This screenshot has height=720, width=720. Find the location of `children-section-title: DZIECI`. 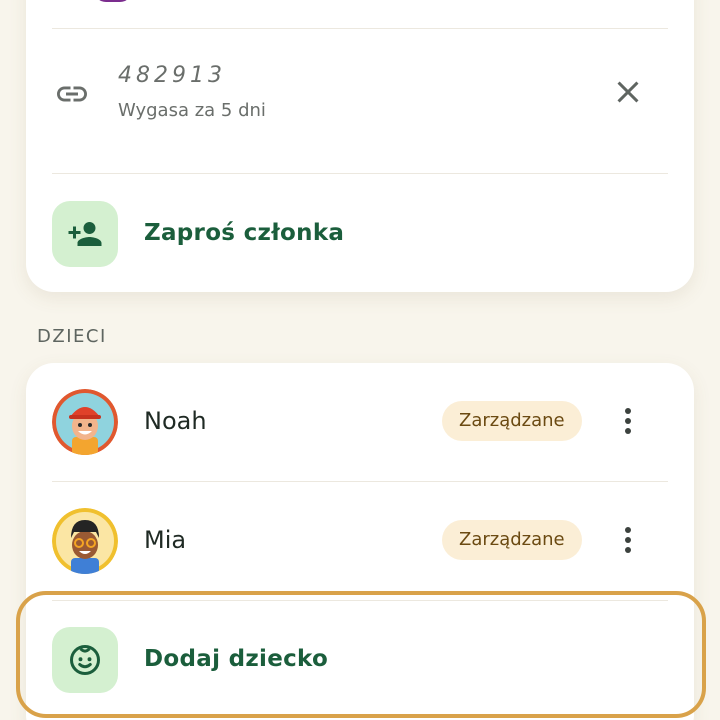

children-section-title: DZIECI is located at coordinates (72, 336).